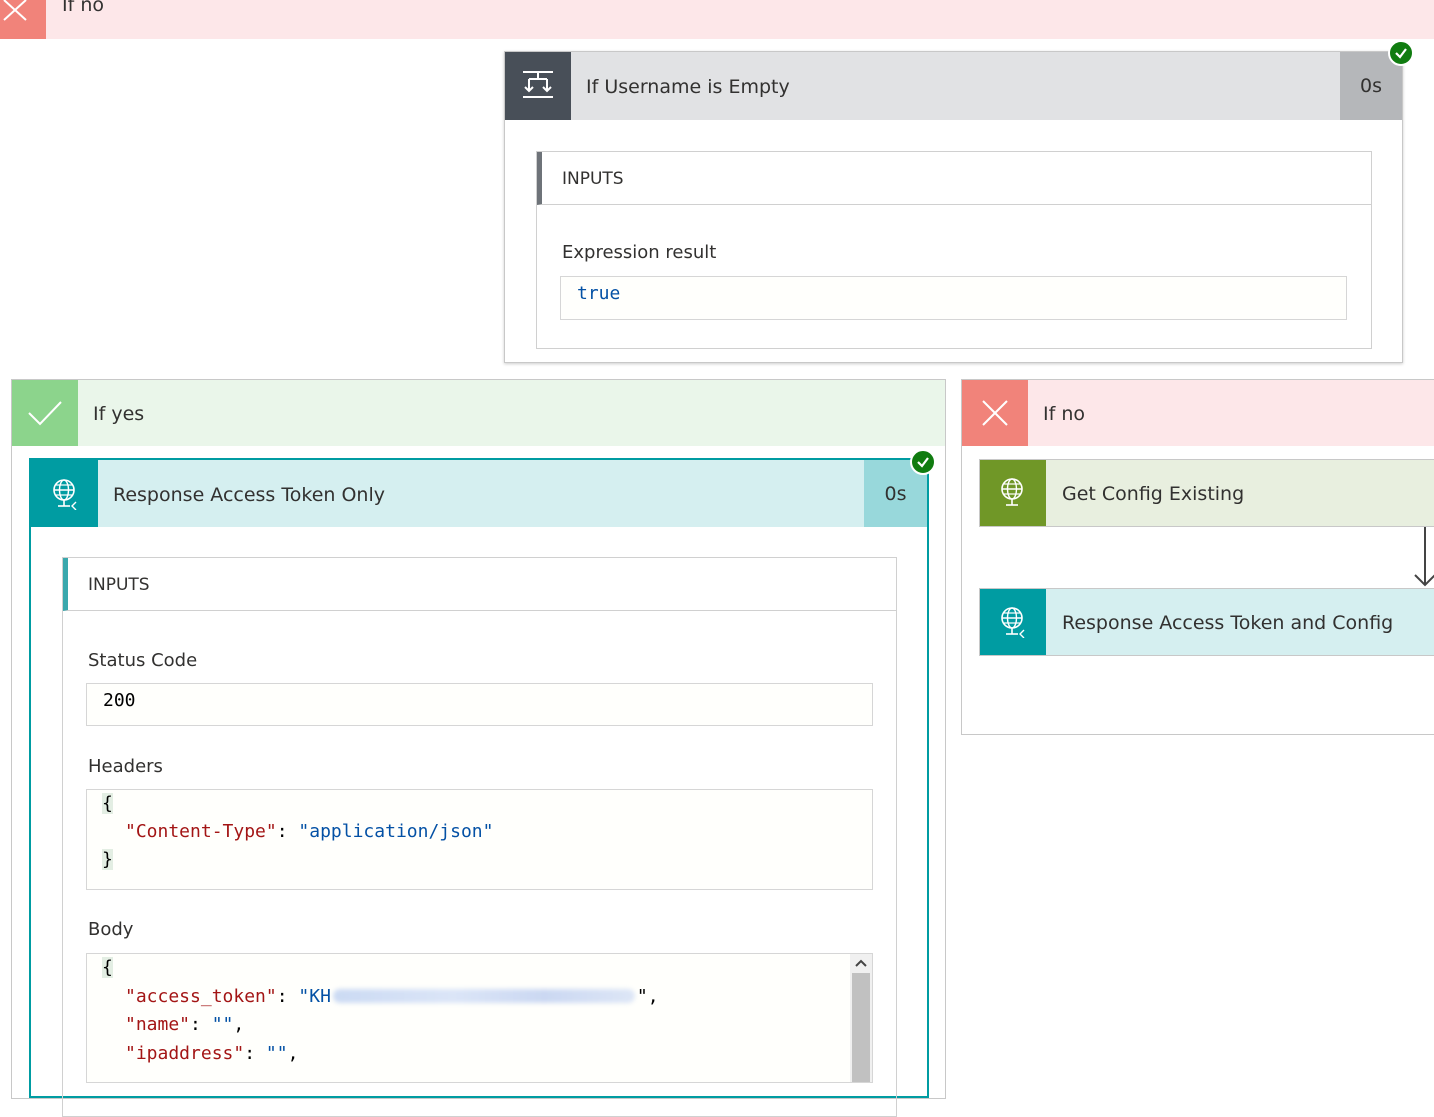 The image size is (1434, 1117). What do you see at coordinates (1424, 557) in the screenshot?
I see `arrow-down-icon` at bounding box center [1424, 557].